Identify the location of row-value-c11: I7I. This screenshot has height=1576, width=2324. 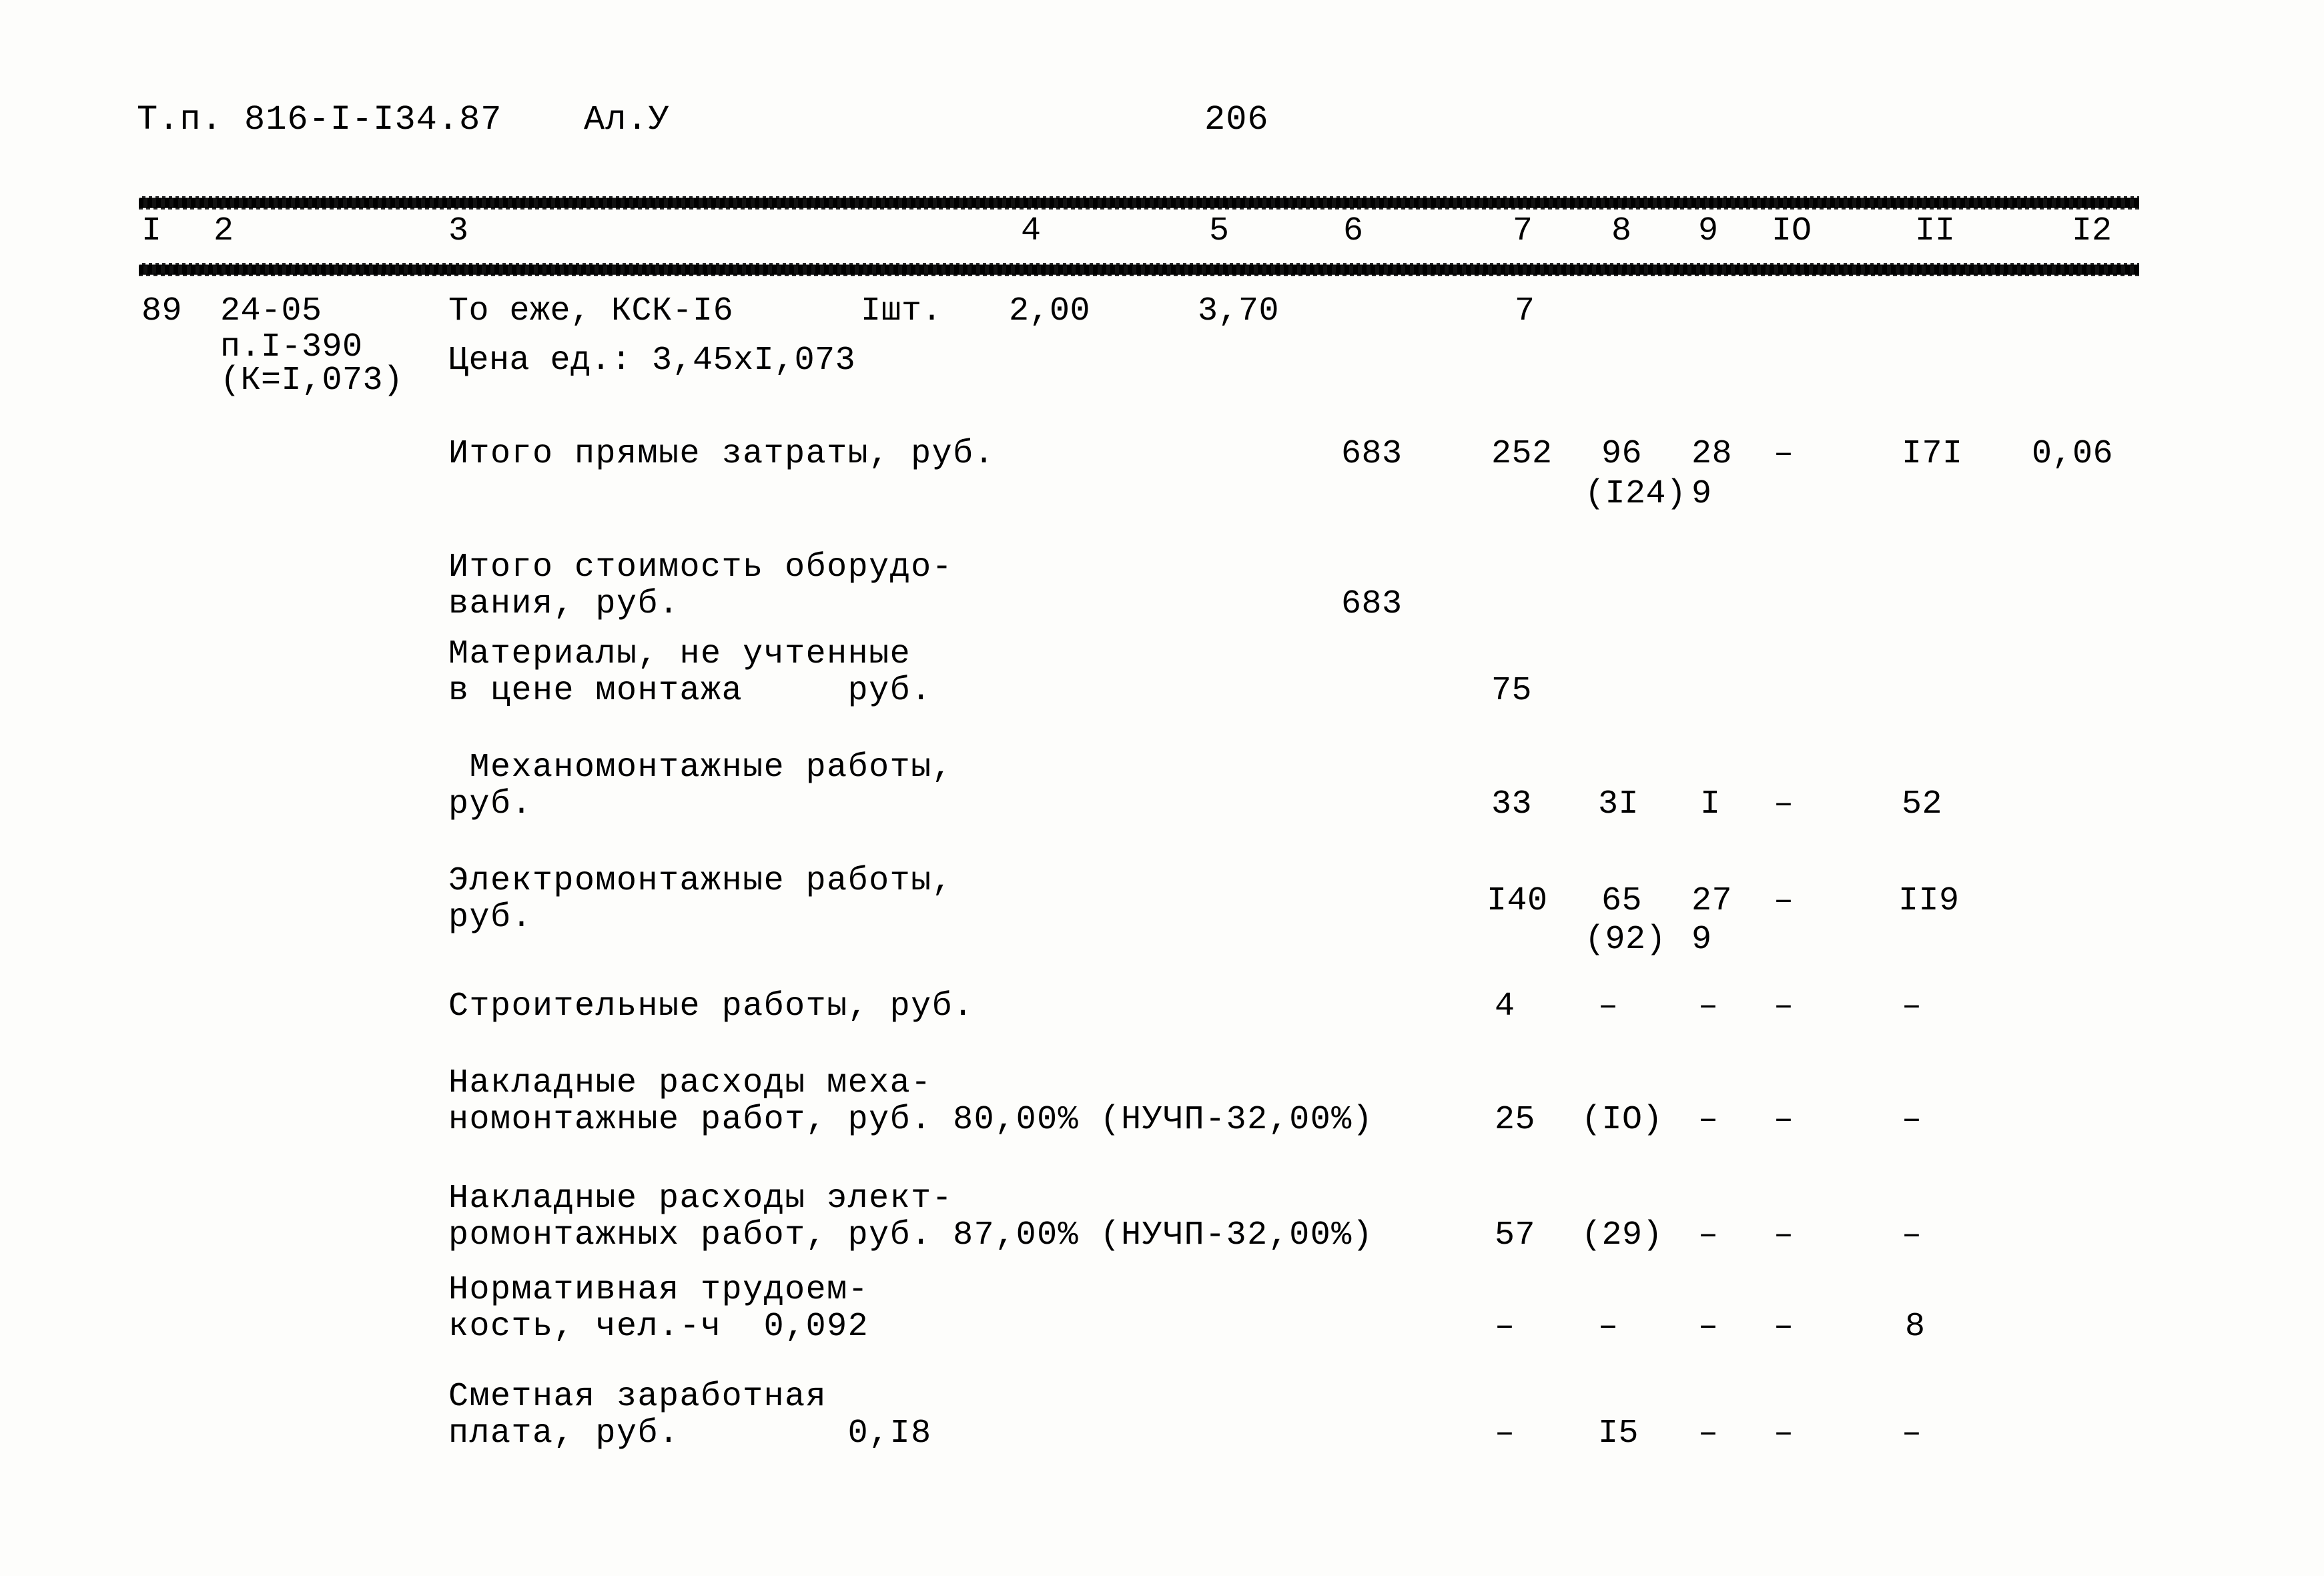
(1932, 454).